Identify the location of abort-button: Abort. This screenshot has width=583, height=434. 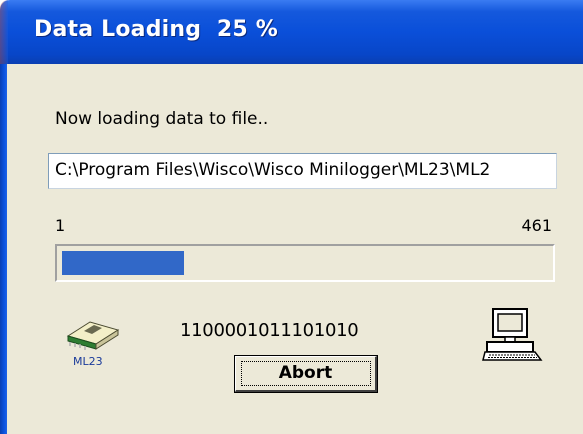
(306, 374).